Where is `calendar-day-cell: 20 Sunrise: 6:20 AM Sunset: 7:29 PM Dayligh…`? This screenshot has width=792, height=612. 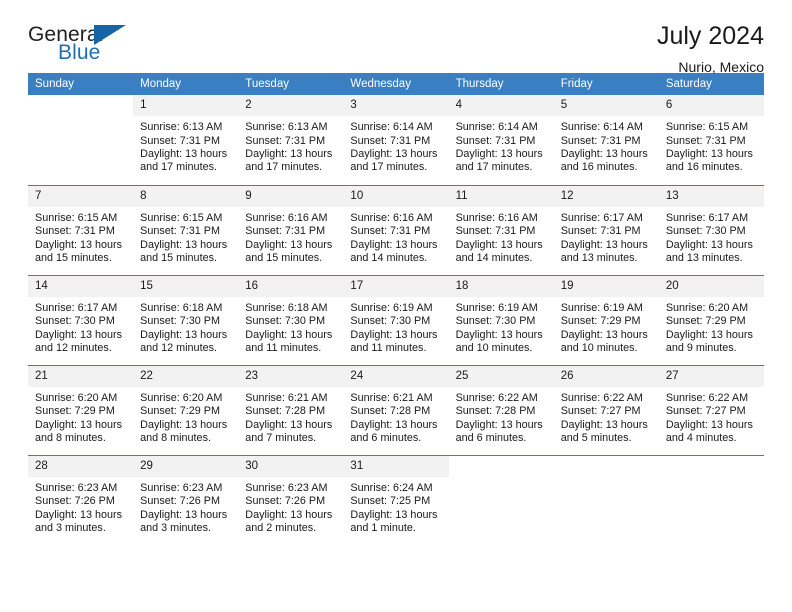 calendar-day-cell: 20 Sunrise: 6:20 AM Sunset: 7:29 PM Dayligh… is located at coordinates (711, 319).